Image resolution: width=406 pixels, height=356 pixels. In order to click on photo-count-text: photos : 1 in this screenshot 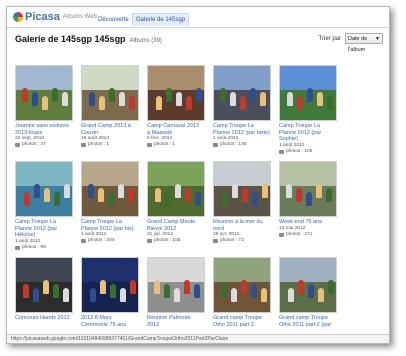, I will do `click(165, 144)`.